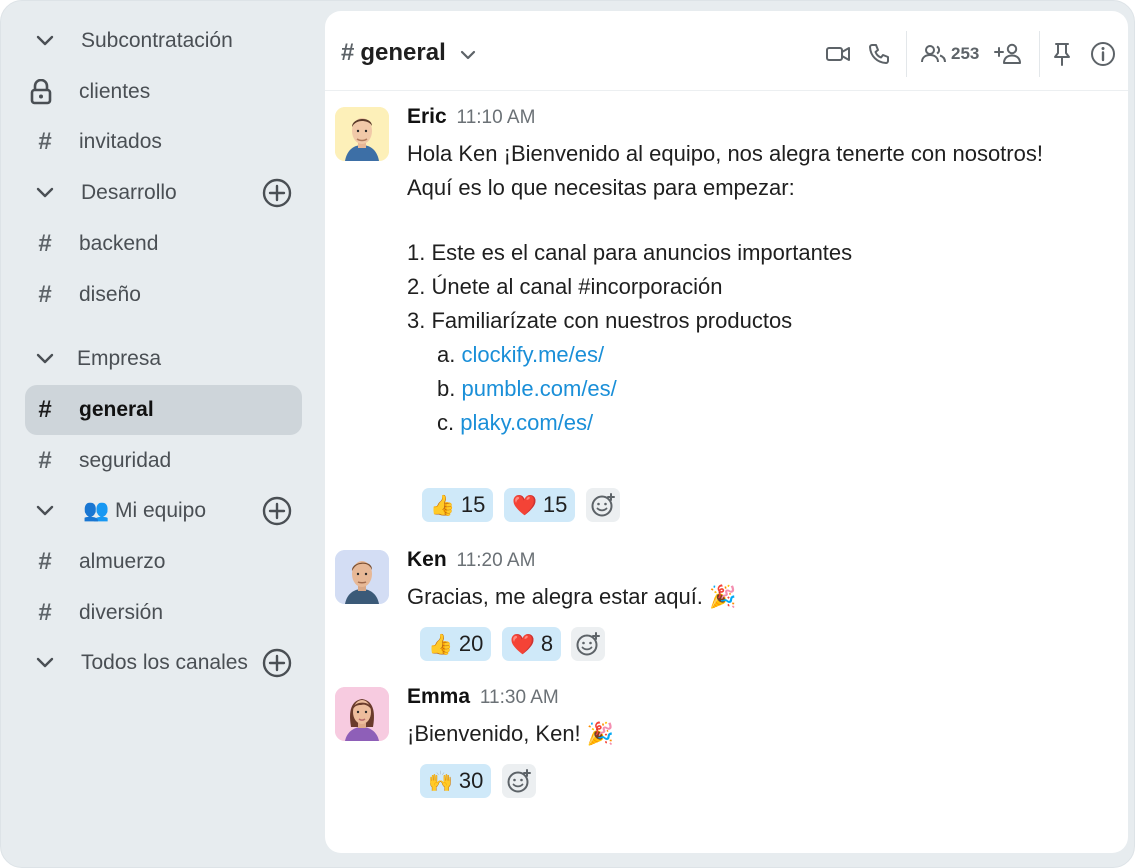 The width and height of the screenshot is (1135, 868). What do you see at coordinates (446, 388) in the screenshot?
I see `sublist-prefix: b.` at bounding box center [446, 388].